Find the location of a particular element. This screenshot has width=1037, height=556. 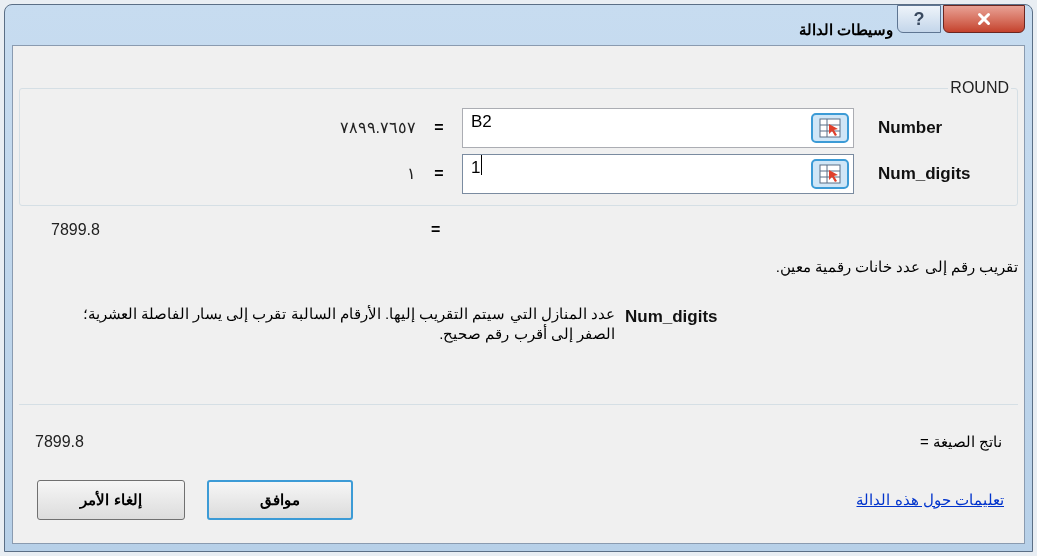

argument-help-label: Num_digits is located at coordinates (671, 317).